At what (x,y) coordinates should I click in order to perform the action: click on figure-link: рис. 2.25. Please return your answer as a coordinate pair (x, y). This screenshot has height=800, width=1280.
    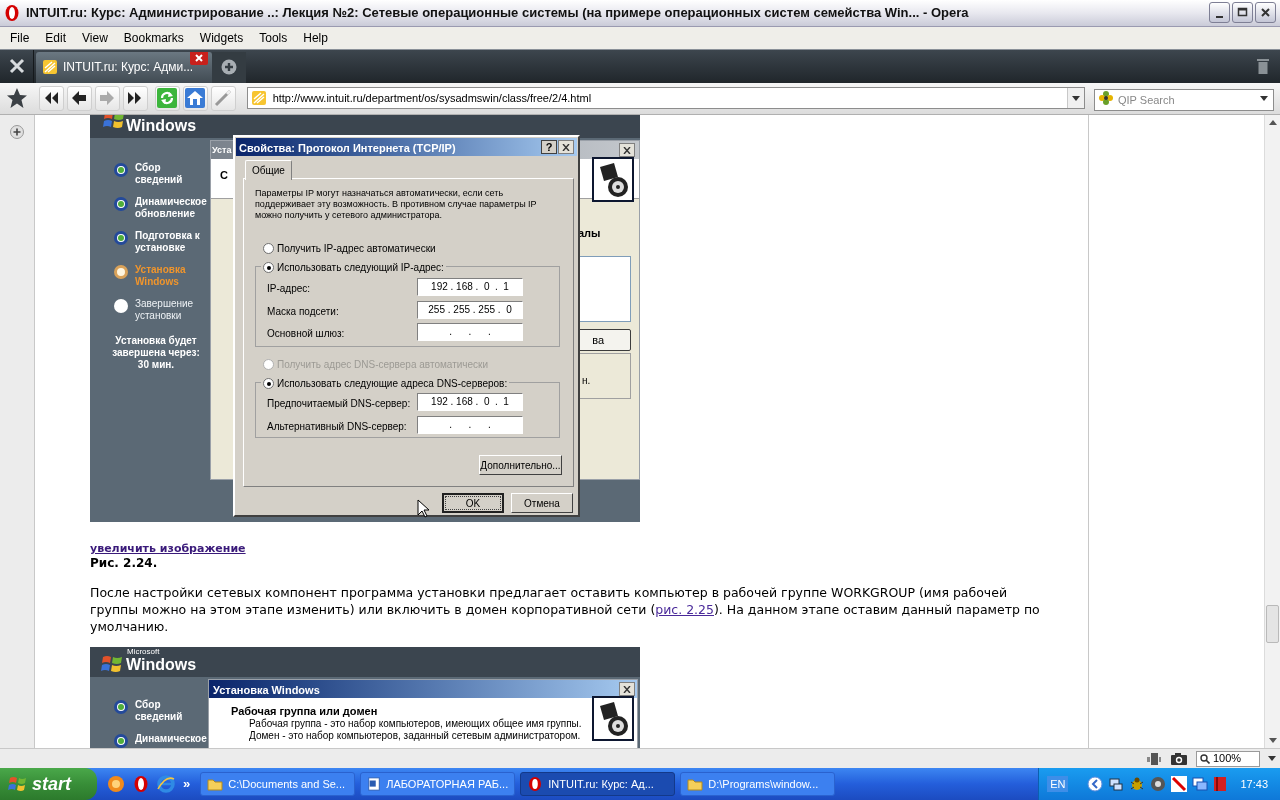
    Looking at the image, I should click on (684, 610).